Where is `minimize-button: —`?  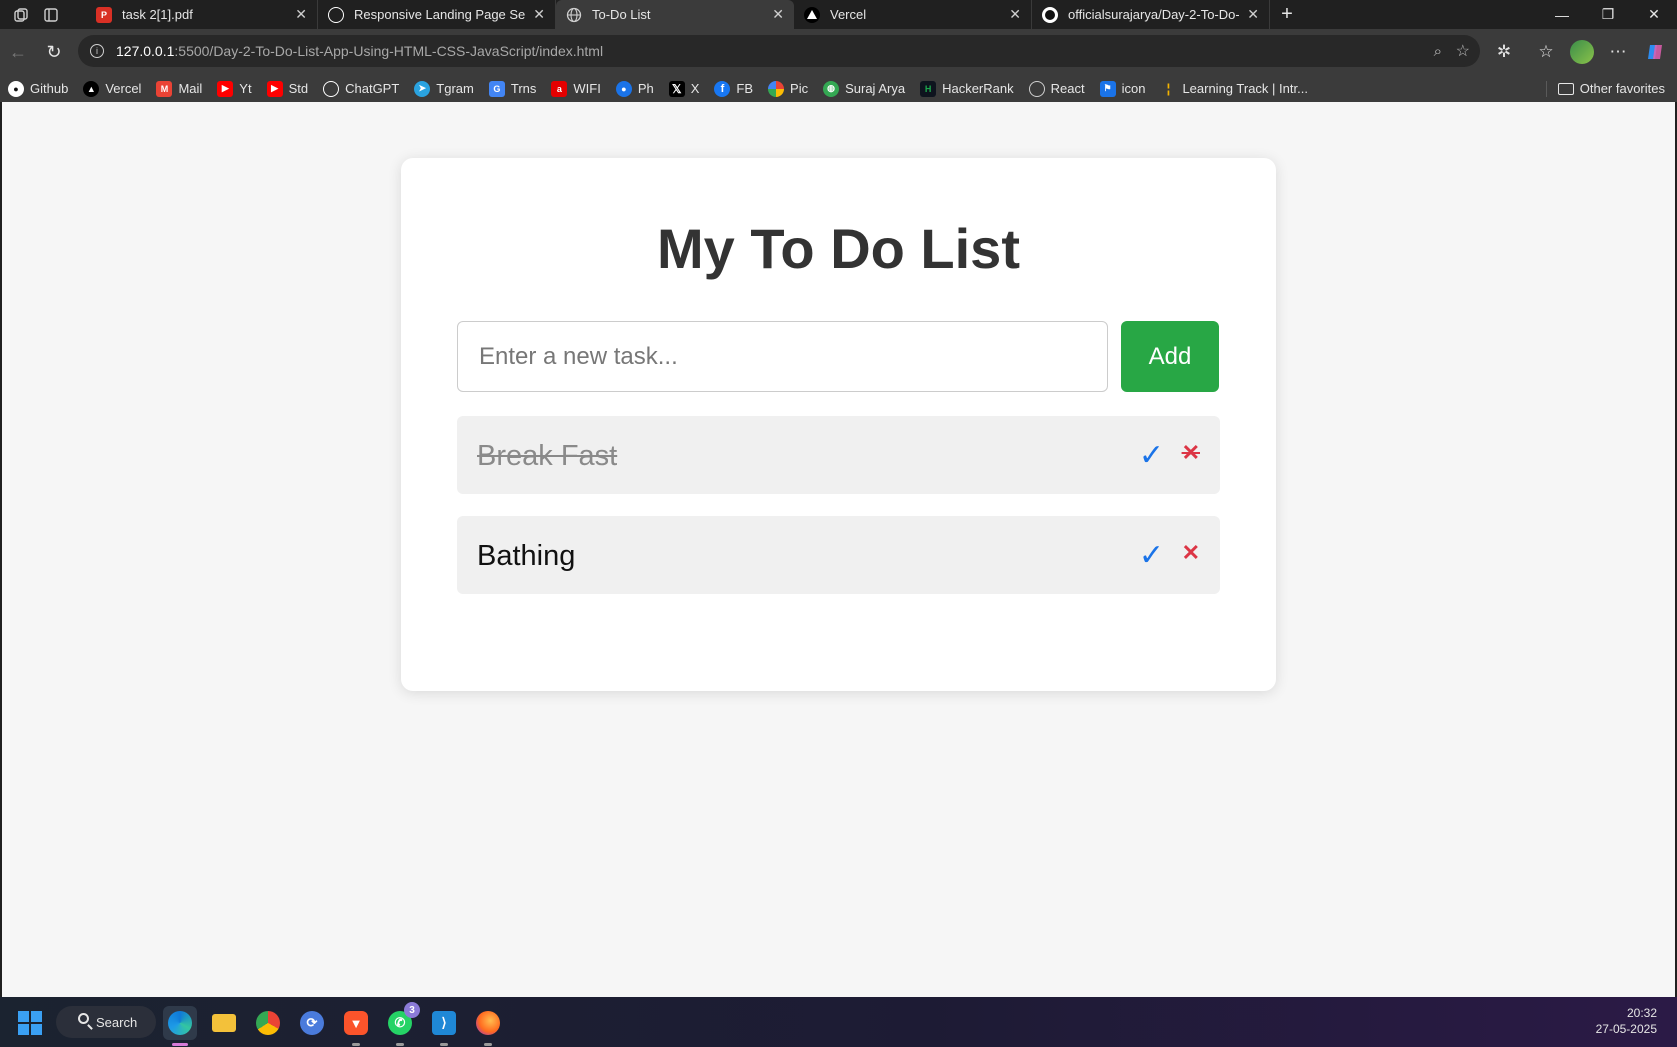
minimize-button: — is located at coordinates (1562, 14).